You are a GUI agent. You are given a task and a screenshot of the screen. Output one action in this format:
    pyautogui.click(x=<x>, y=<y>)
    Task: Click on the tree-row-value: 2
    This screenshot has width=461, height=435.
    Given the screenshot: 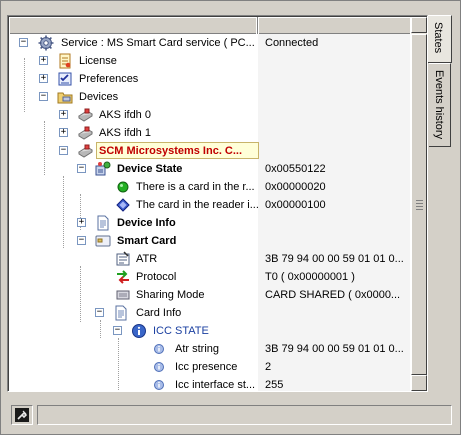 What is the action you would take?
    pyautogui.click(x=268, y=367)
    